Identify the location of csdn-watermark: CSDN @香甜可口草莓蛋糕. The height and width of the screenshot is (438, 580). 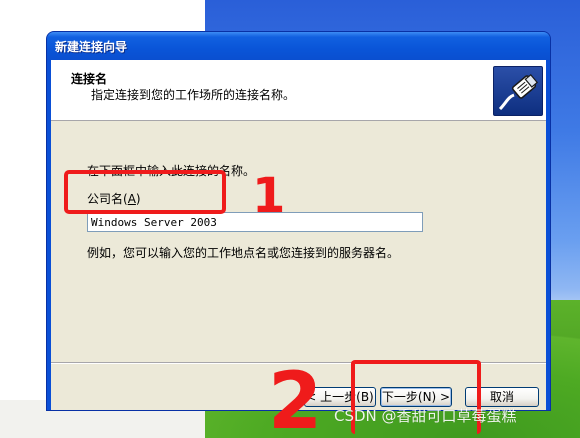
(425, 416).